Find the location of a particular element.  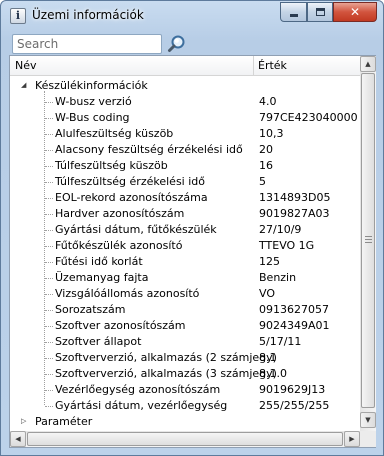

tree-item-row: Szoftver állapot 5/17/11 is located at coordinates (185, 342).